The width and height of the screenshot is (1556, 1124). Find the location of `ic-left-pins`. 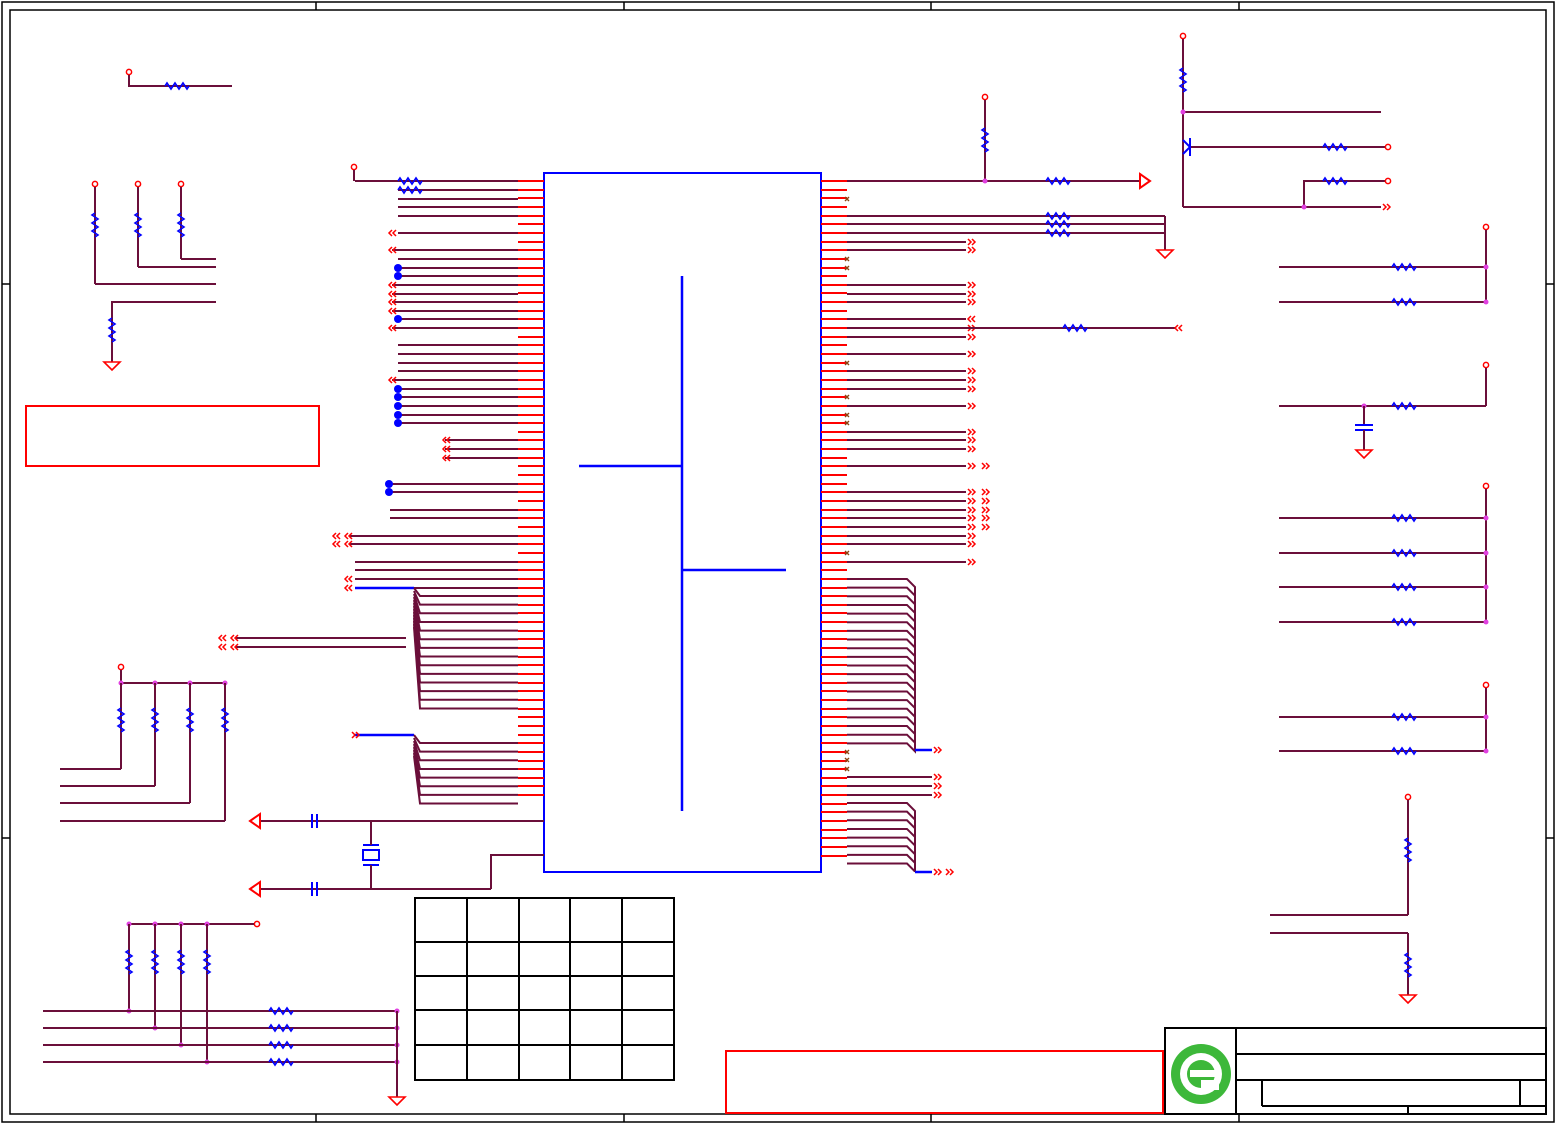

ic-left-pins is located at coordinates (531, 488).